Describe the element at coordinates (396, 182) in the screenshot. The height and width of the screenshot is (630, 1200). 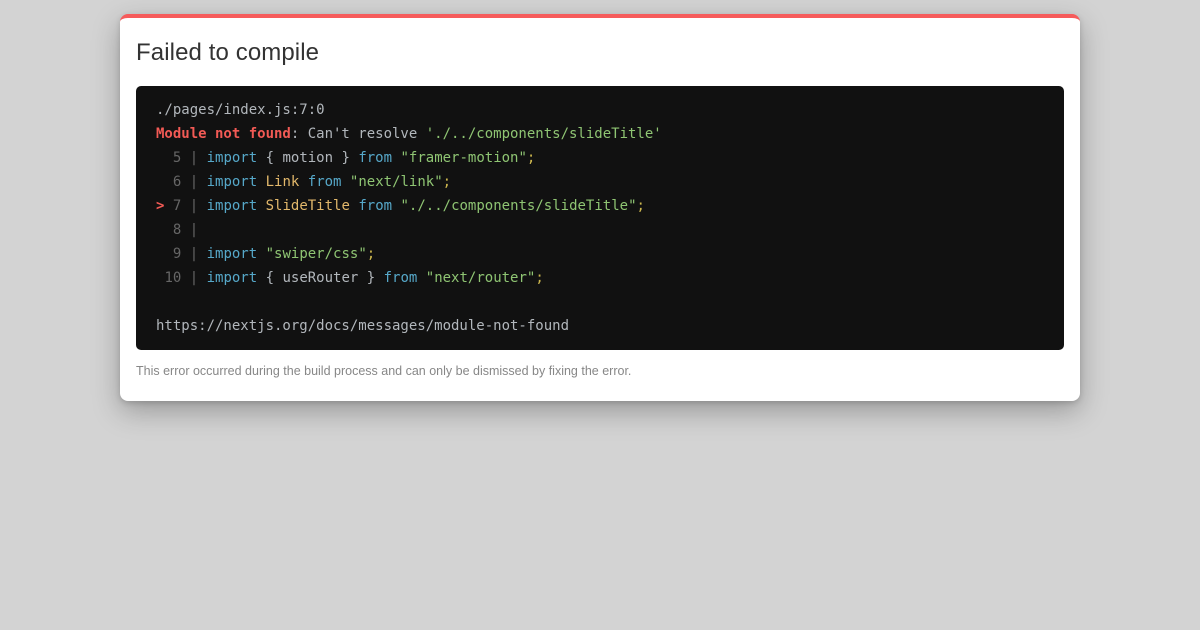
I see `code-token-str: "next/link"` at that location.